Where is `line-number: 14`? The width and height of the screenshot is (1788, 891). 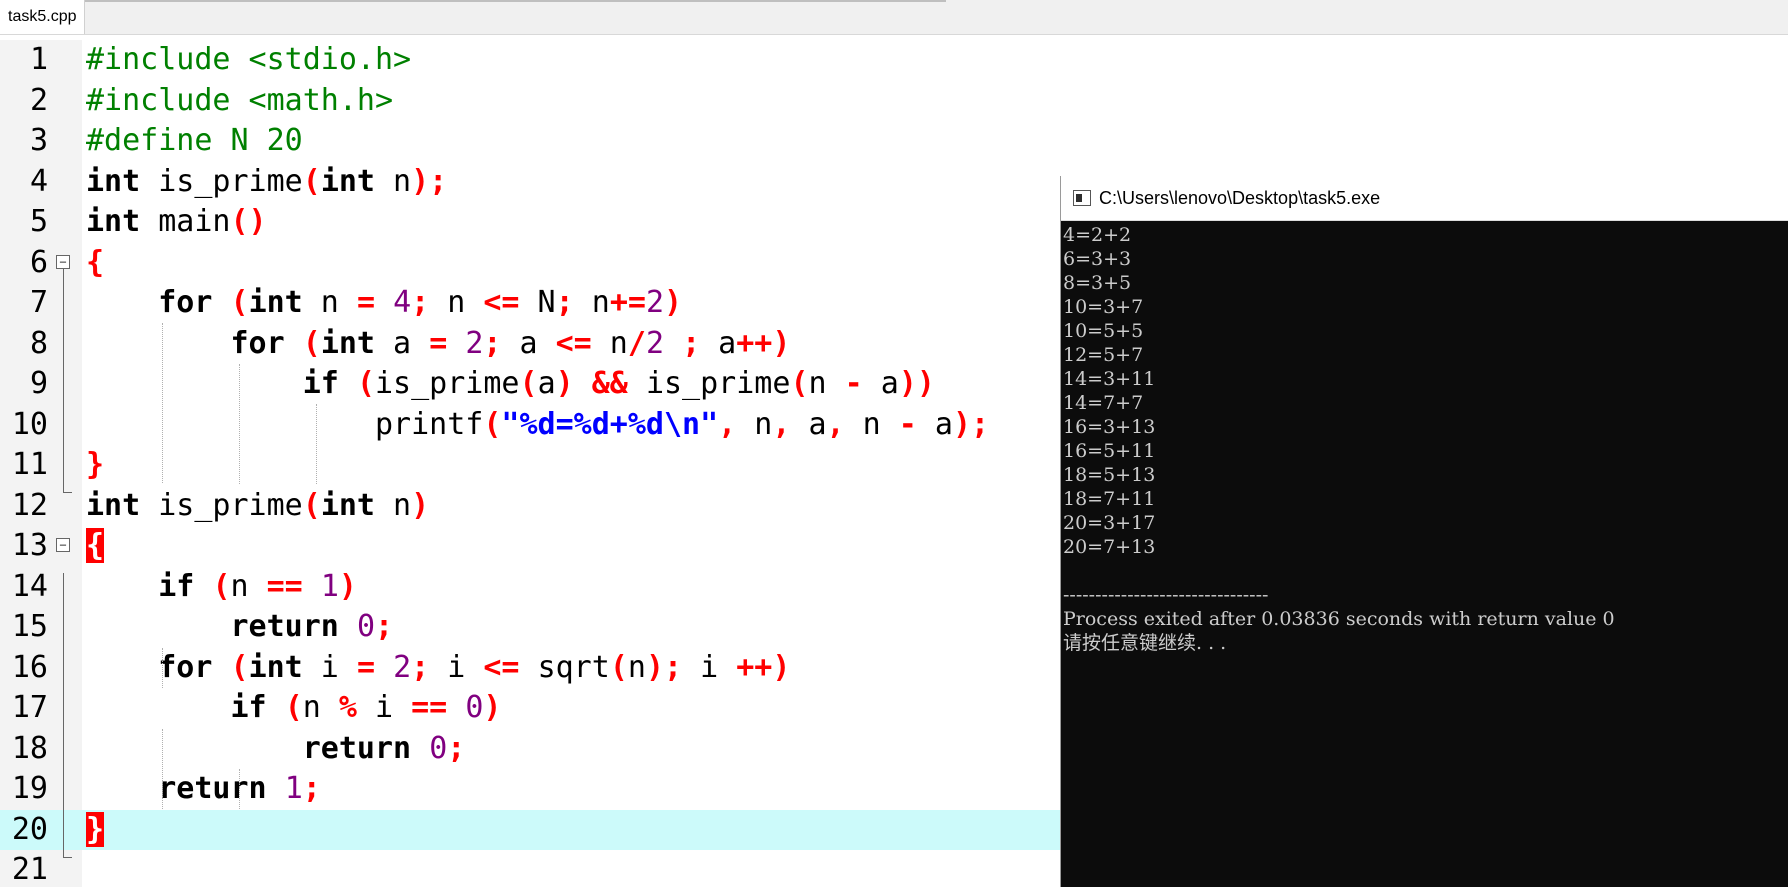
line-number: 14 is located at coordinates (29, 586).